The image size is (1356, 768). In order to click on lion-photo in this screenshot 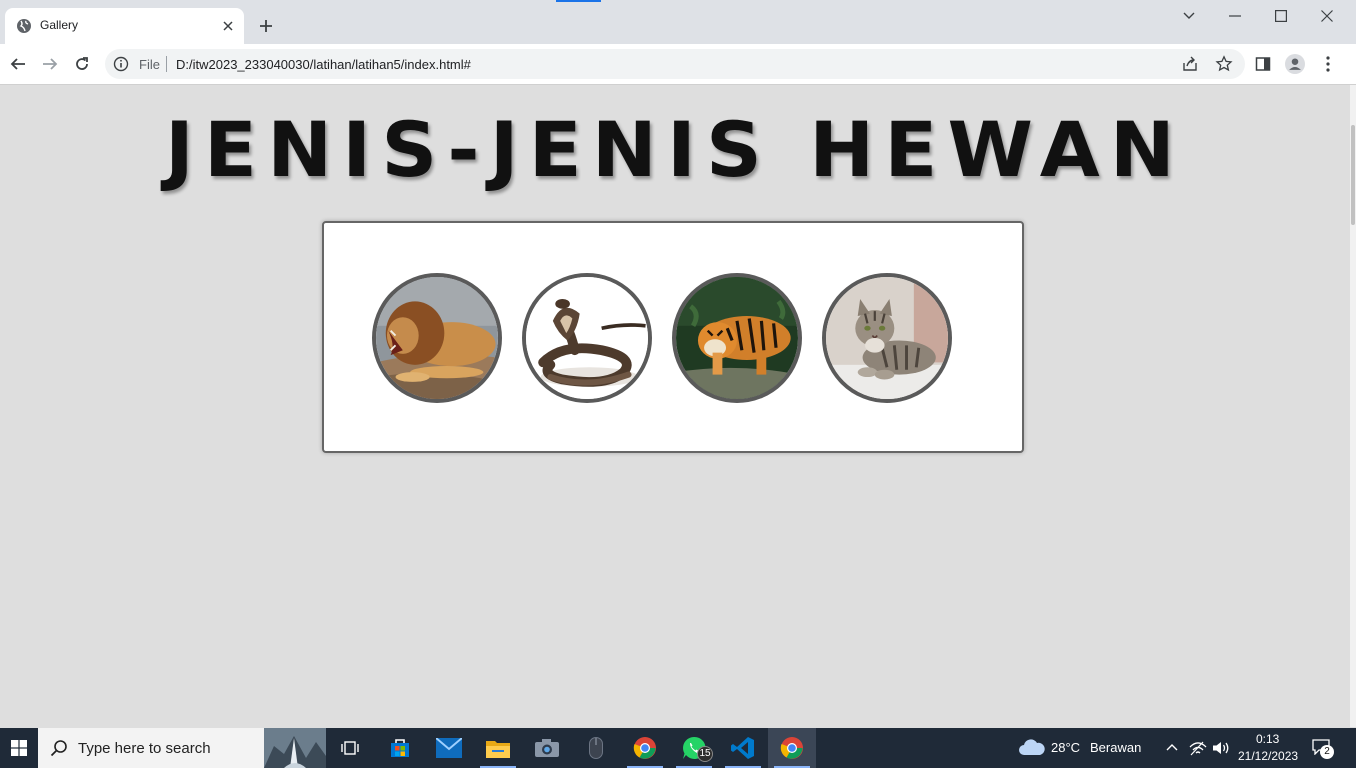, I will do `click(437, 338)`.